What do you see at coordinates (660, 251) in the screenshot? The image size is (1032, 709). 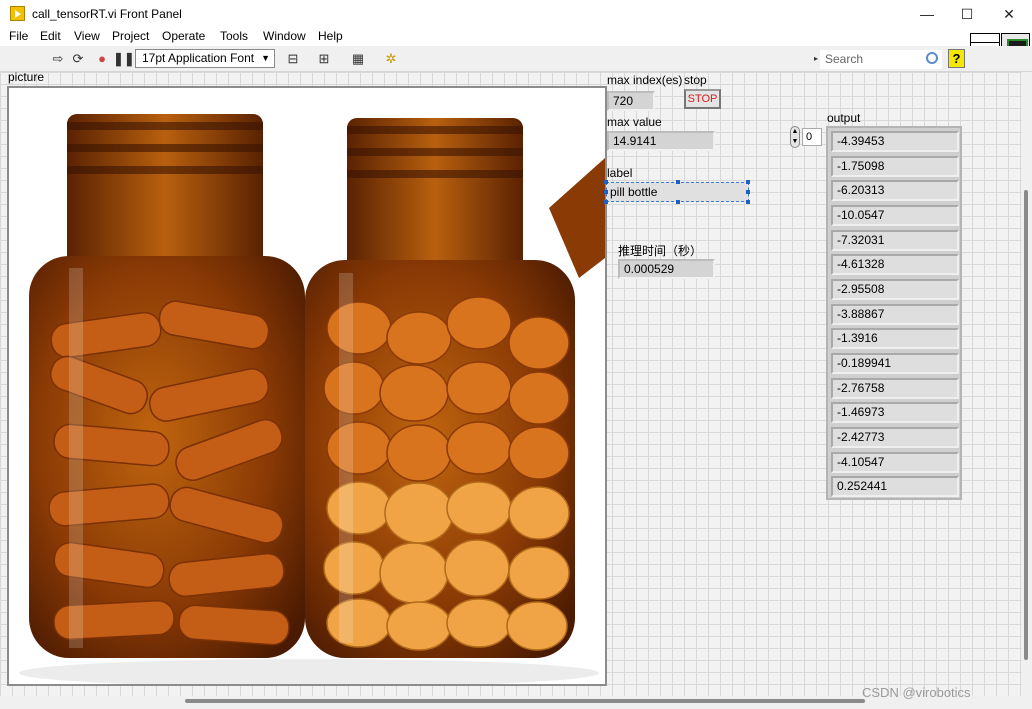 I see `inference-time-label: 推理时间（秒）` at bounding box center [660, 251].